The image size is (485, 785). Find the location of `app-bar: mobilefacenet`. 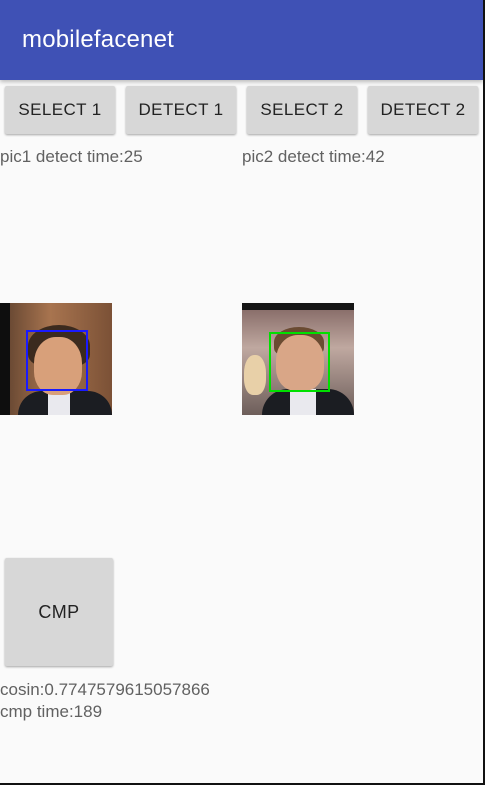

app-bar: mobilefacenet is located at coordinates (241, 40).